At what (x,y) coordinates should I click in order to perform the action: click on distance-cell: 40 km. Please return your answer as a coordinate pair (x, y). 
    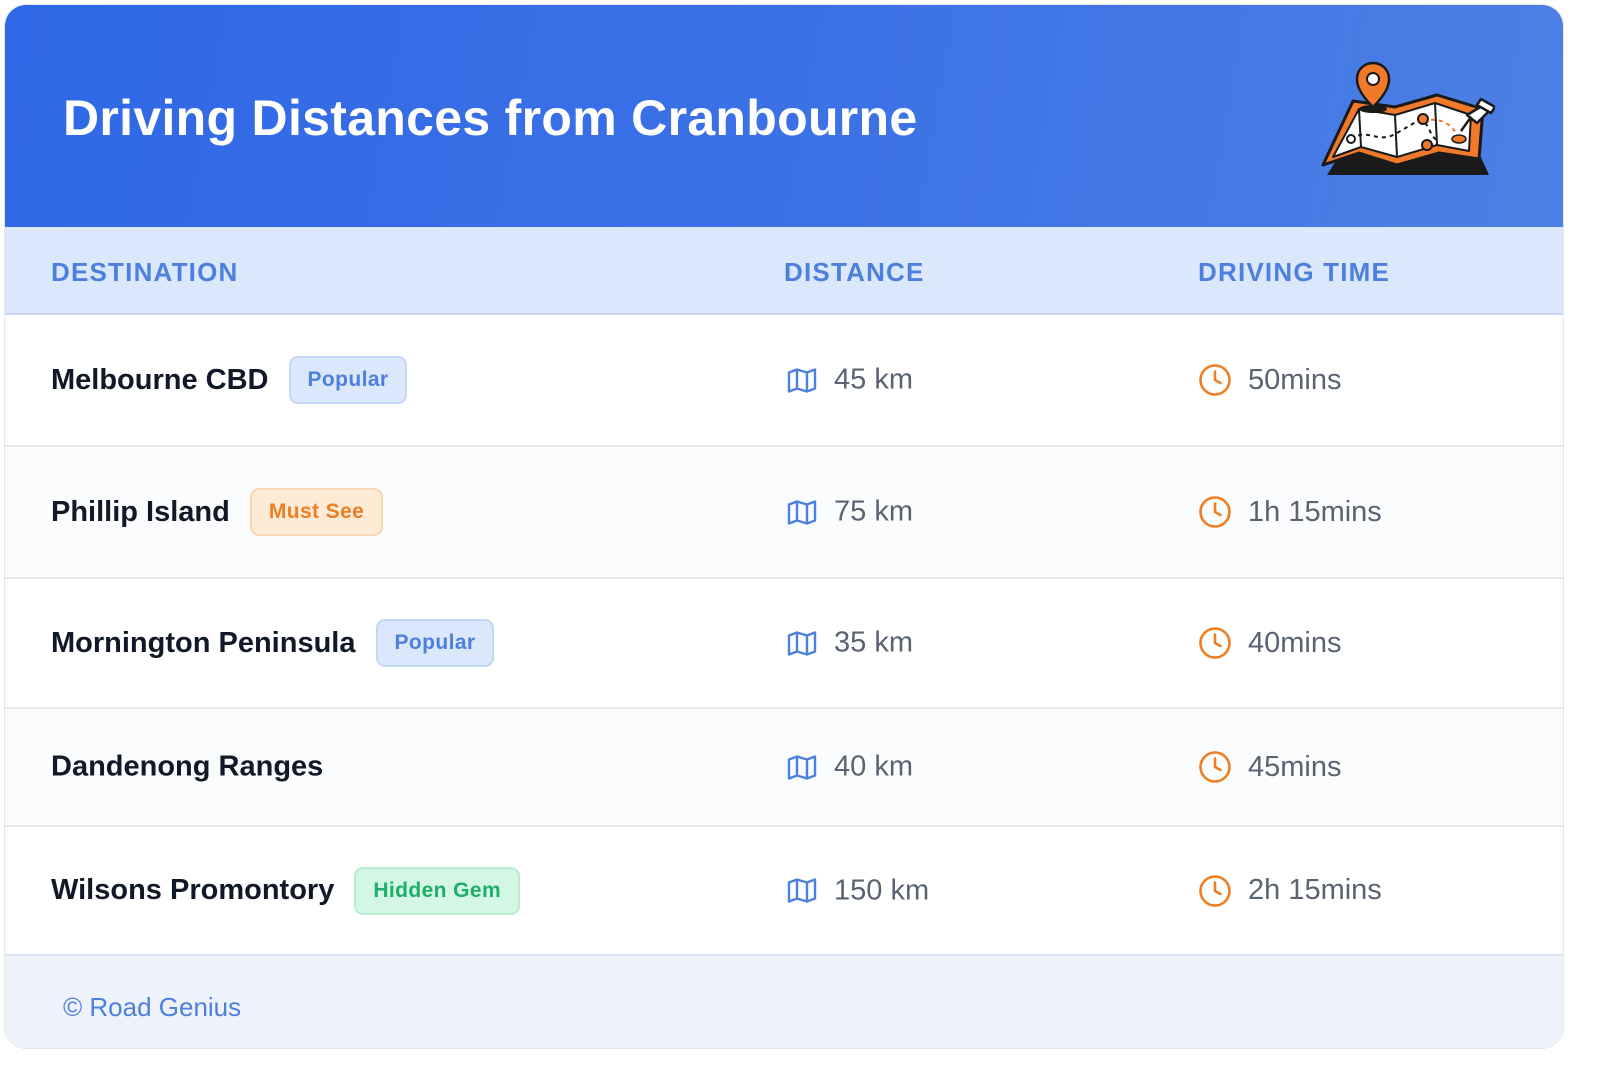
    Looking at the image, I should click on (849, 767).